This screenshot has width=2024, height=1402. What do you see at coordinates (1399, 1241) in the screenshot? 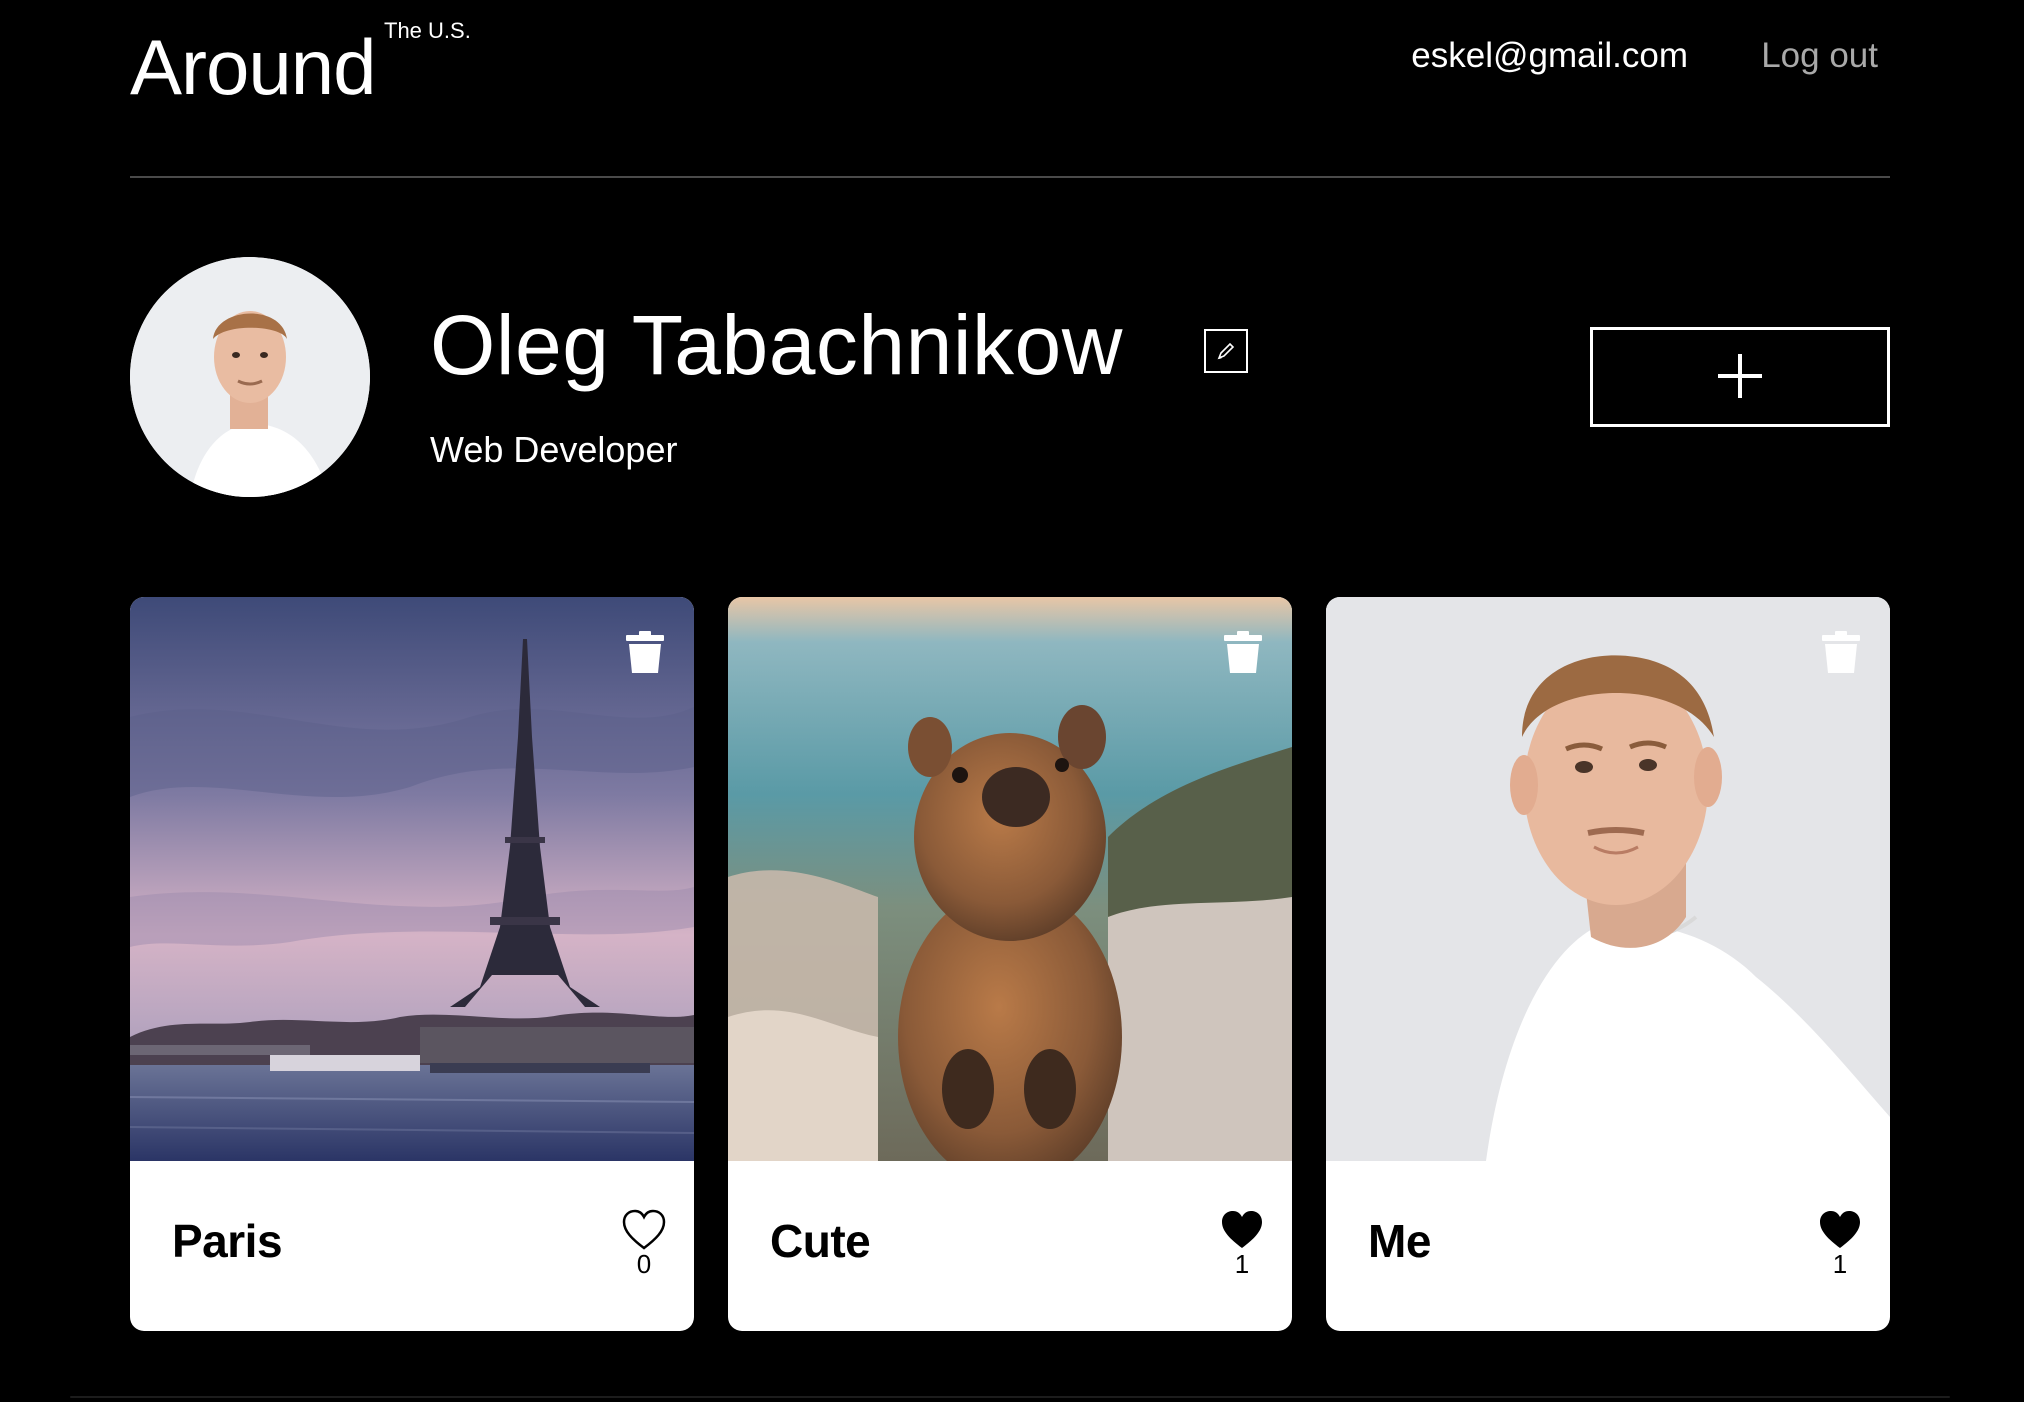
I see `card-title: Me` at bounding box center [1399, 1241].